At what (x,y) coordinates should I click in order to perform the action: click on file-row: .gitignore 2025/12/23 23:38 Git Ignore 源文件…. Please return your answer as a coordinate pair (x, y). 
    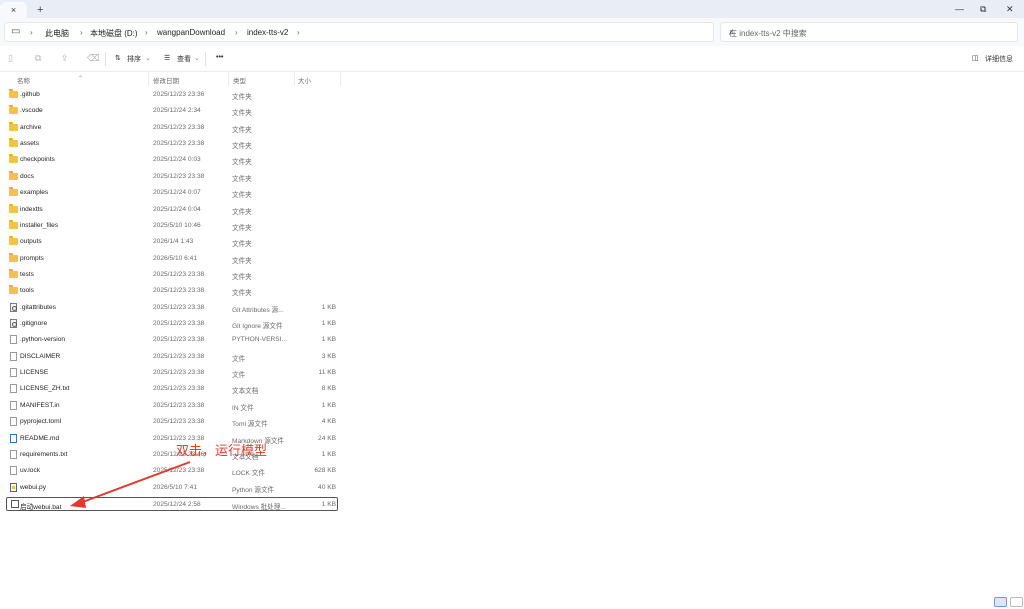
    Looking at the image, I should click on (172, 324).